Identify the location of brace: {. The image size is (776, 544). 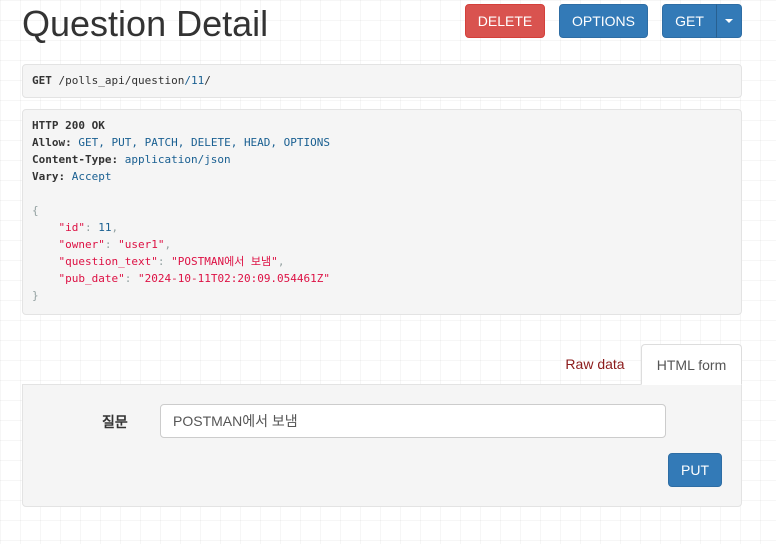
(35, 210).